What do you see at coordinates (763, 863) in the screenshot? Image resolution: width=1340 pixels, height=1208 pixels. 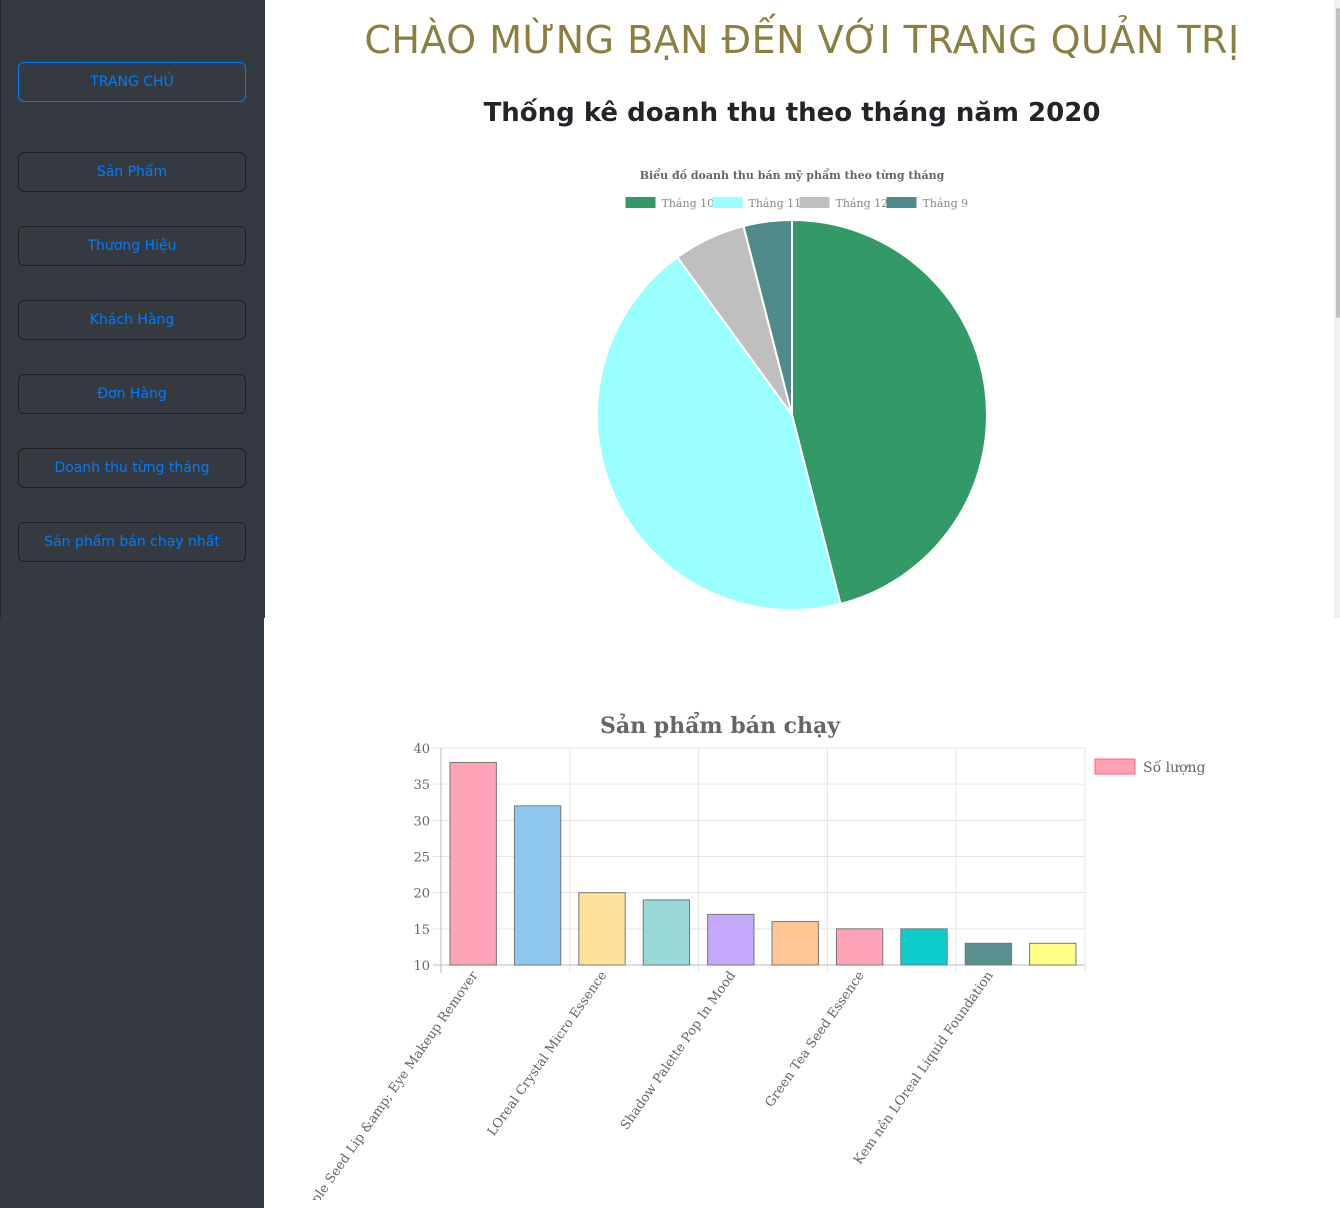 I see `bar-bars` at bounding box center [763, 863].